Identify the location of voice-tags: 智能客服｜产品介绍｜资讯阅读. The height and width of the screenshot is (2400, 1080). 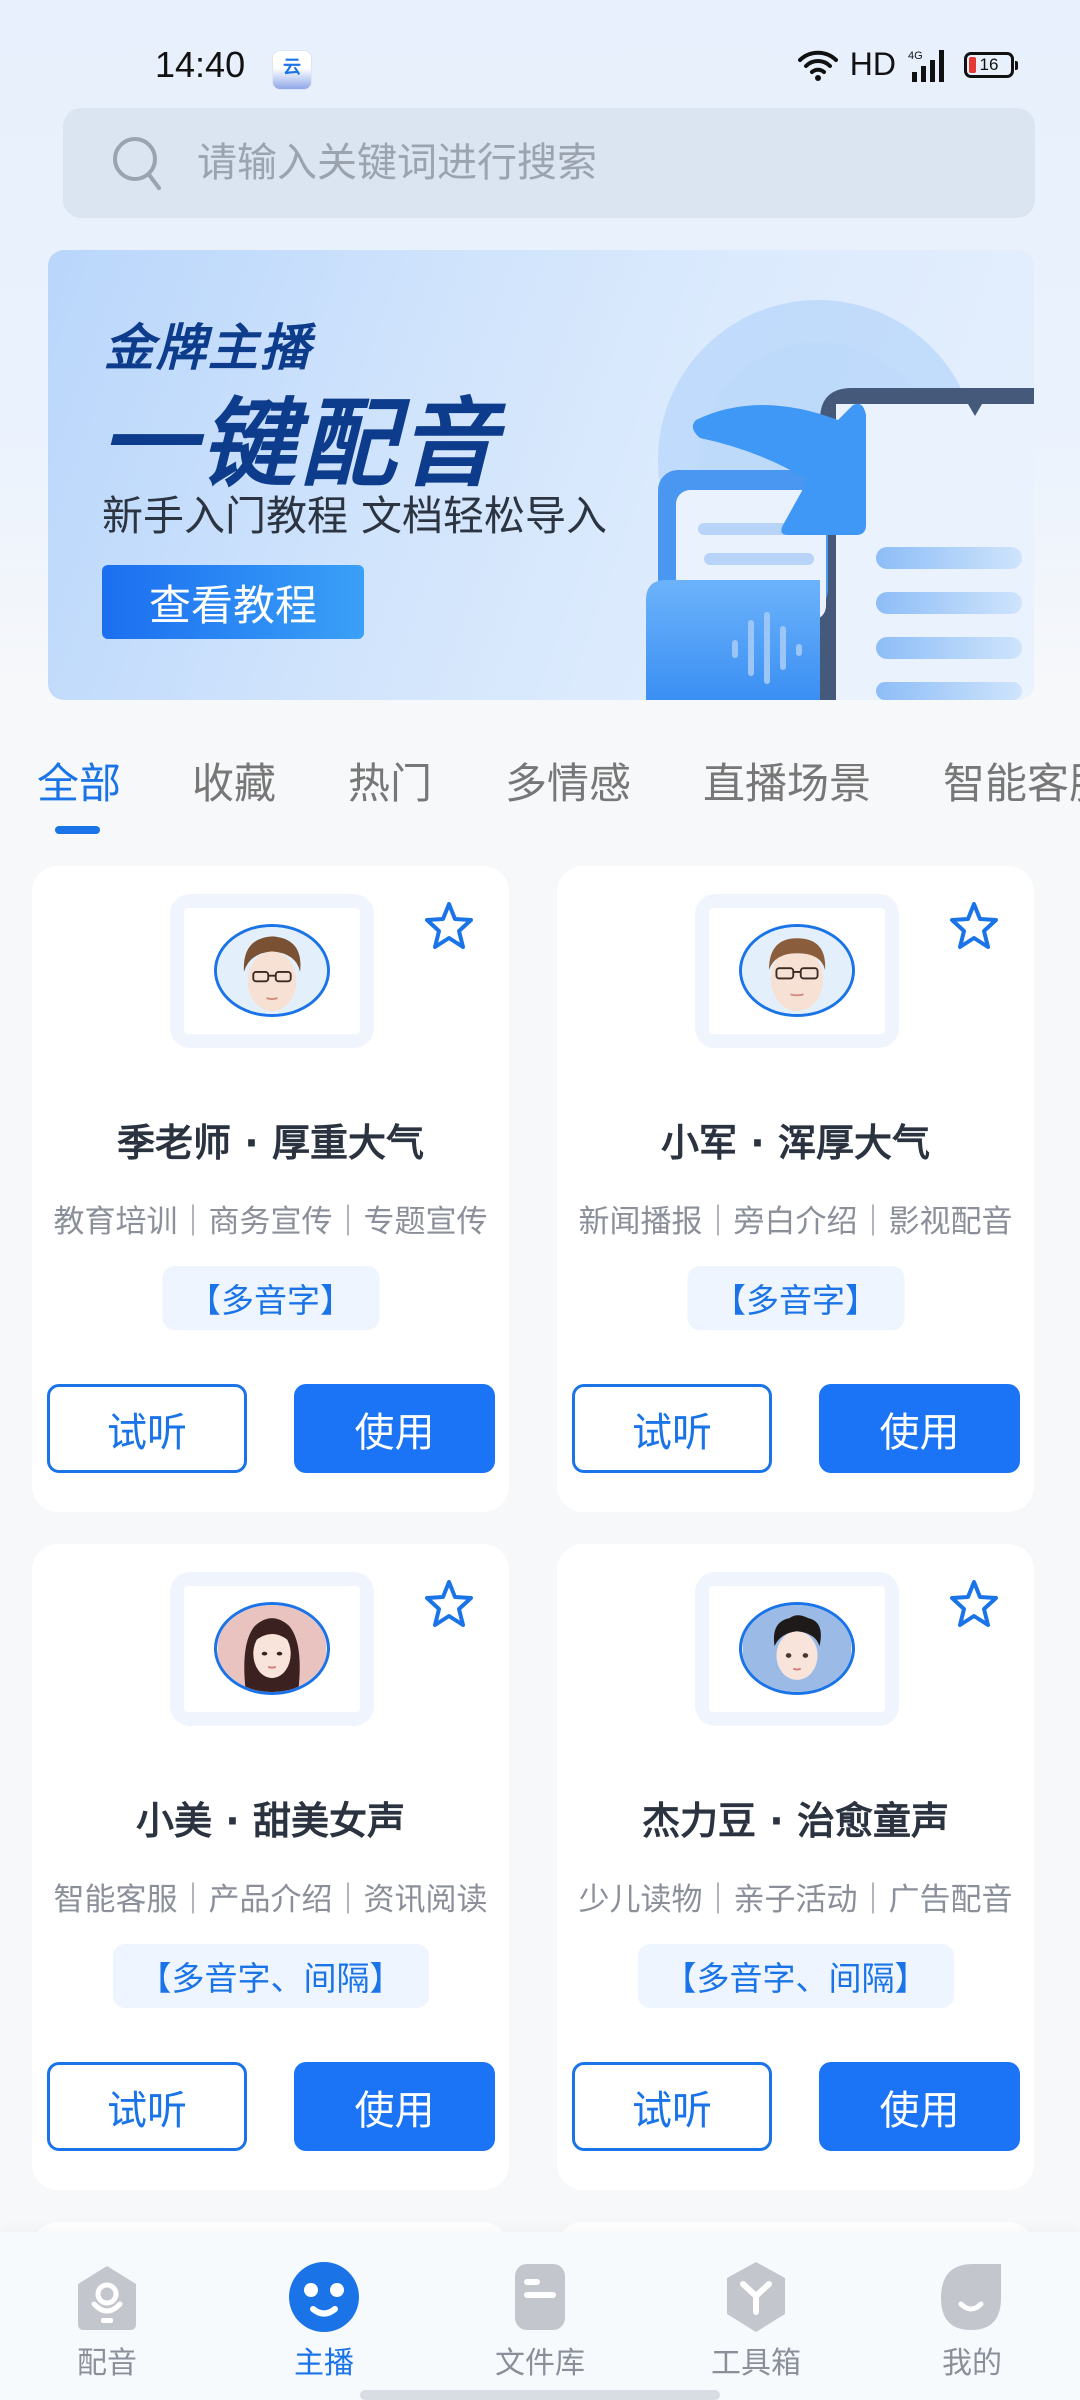
(270, 1900).